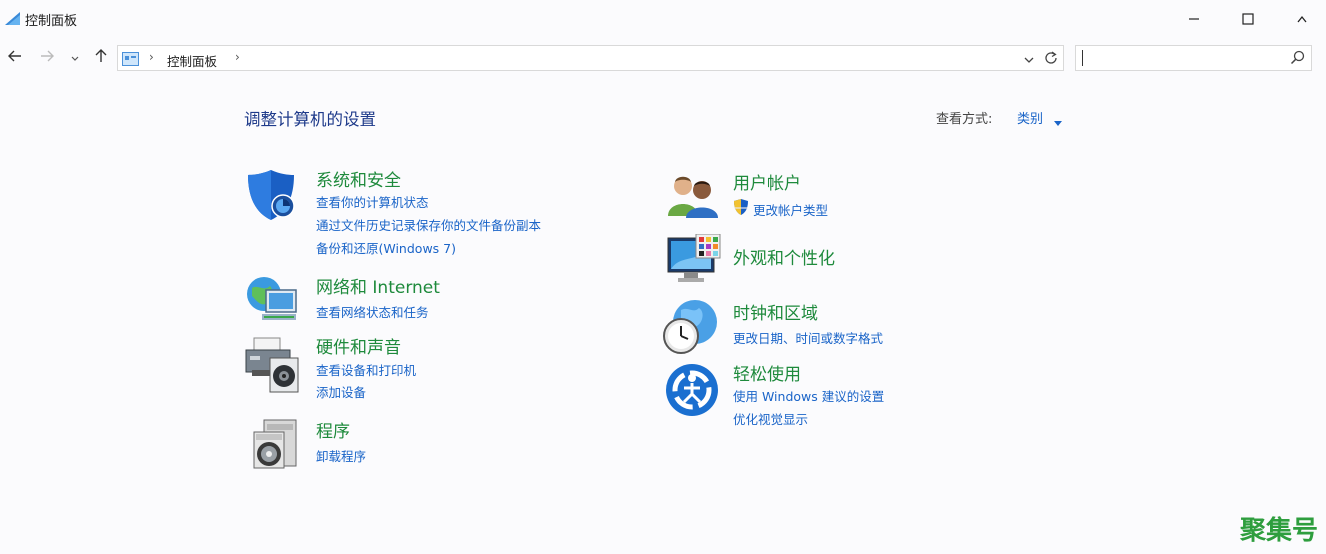 This screenshot has width=1326, height=554. What do you see at coordinates (358, 345) in the screenshot?
I see `category-hardware-sound-title: 硬件和声音` at bounding box center [358, 345].